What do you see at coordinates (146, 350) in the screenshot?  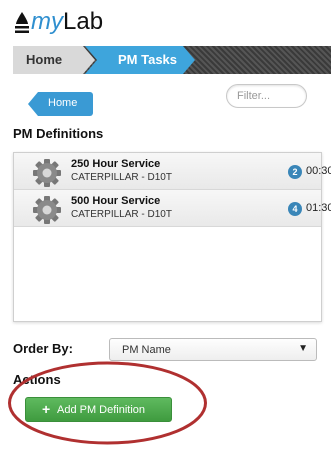 I see `order-by-value: PM Name` at bounding box center [146, 350].